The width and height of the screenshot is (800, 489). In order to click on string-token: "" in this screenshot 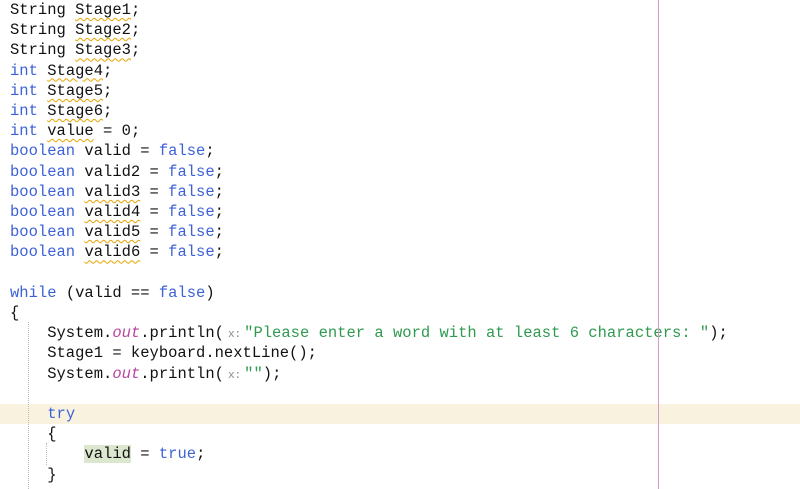, I will do `click(253, 373)`.